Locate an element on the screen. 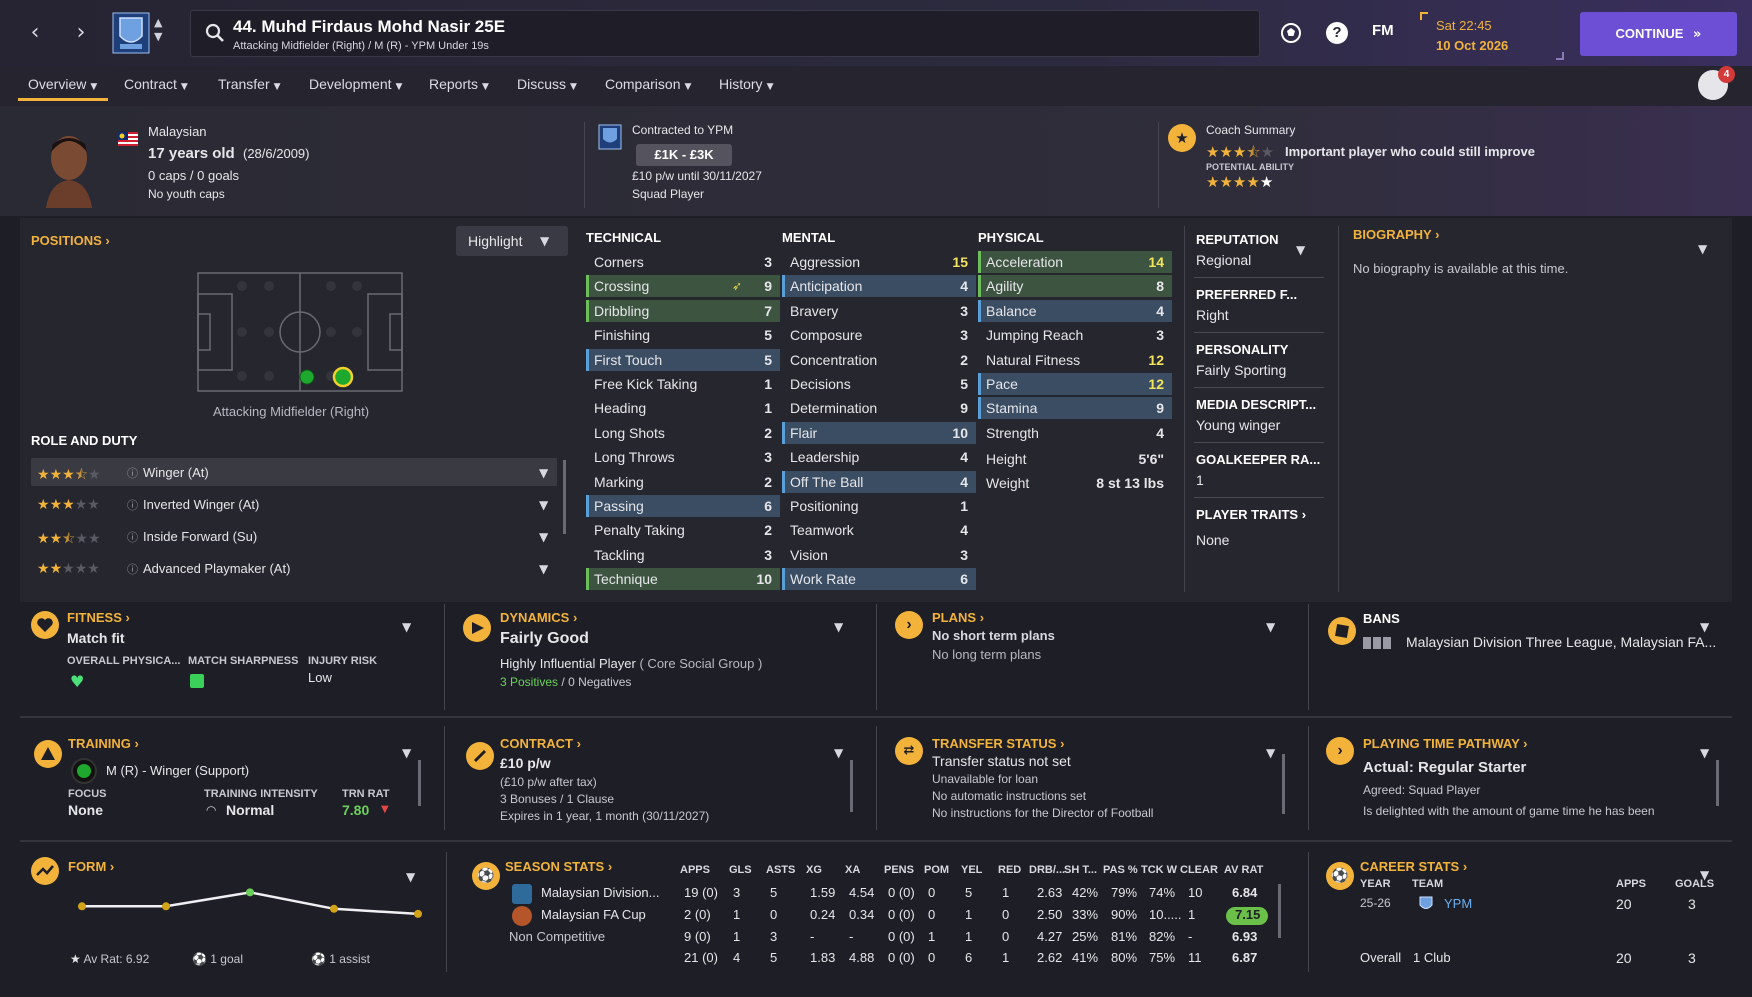 This screenshot has height=997, width=1752. career-team: YPM is located at coordinates (1458, 903).